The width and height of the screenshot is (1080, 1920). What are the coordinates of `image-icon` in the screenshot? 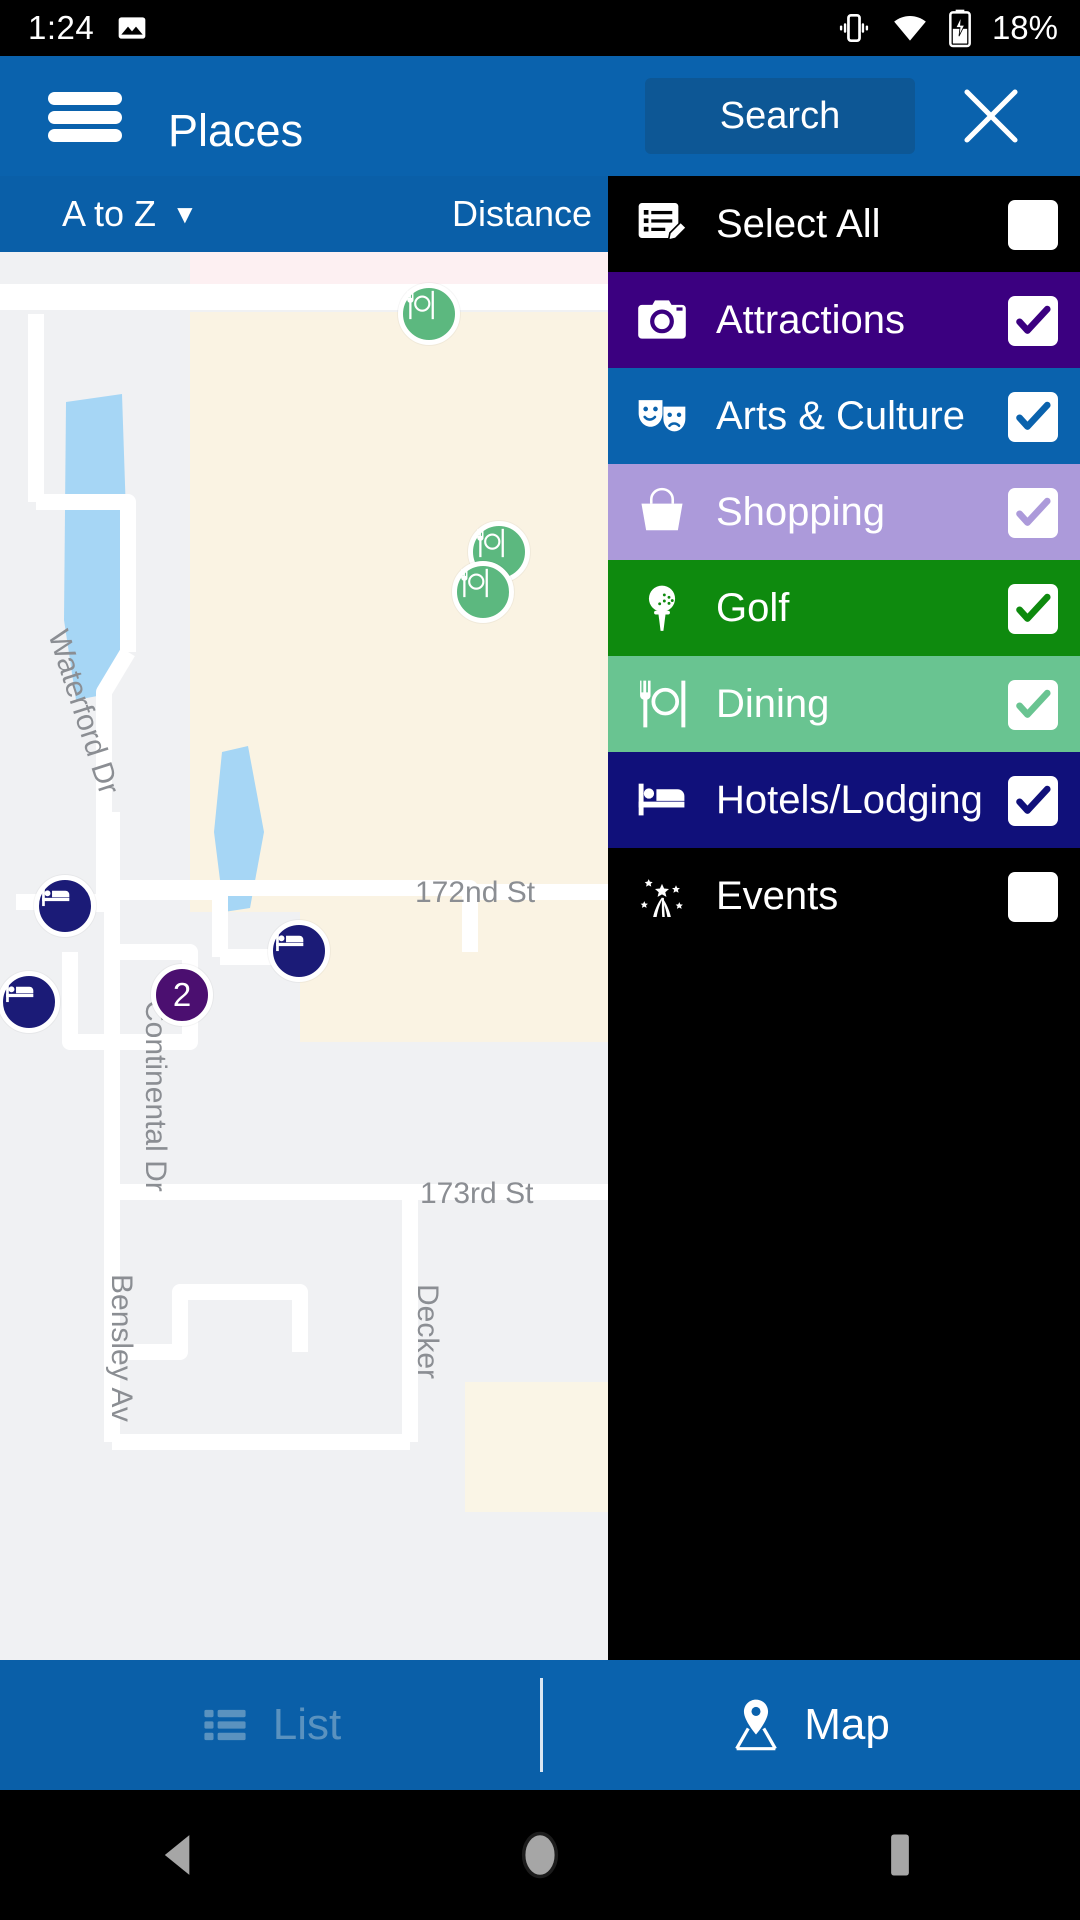 It's located at (132, 28).